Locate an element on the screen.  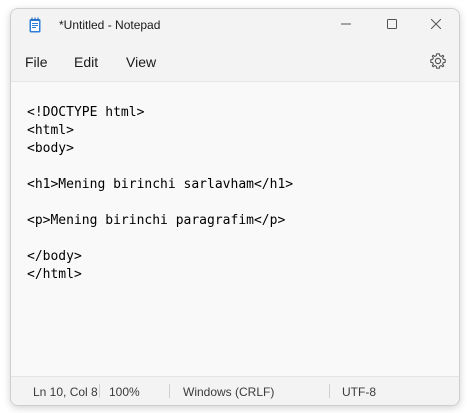
close-button is located at coordinates (436, 25).